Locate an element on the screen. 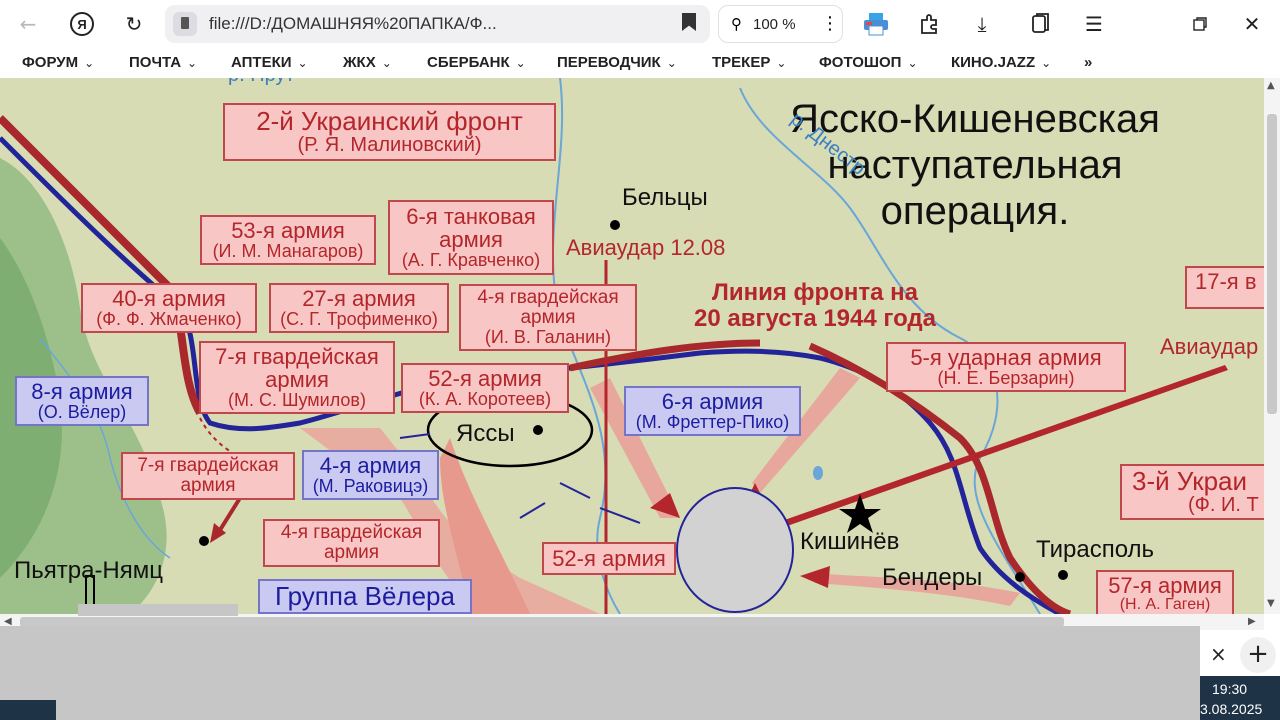 Image resolution: width=1280 pixels, height=720 pixels. air-strike-label-2: Авиаудар is located at coordinates (1209, 346).